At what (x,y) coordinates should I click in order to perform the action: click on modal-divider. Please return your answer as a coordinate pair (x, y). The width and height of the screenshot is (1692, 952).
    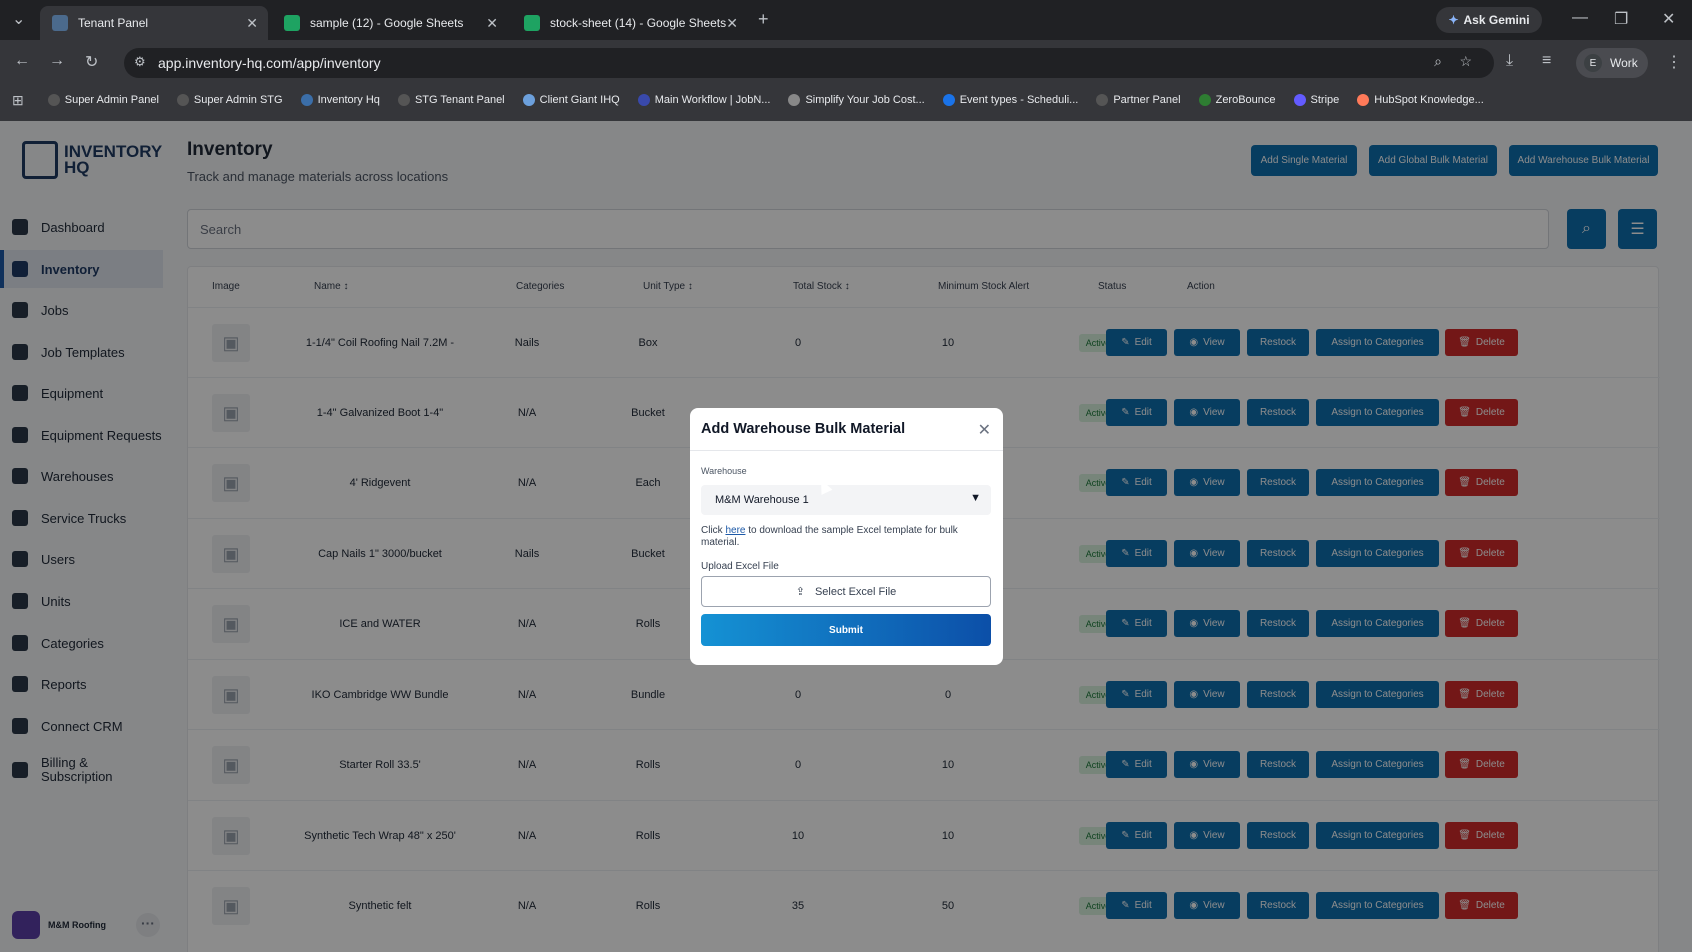
    Looking at the image, I should click on (846, 450).